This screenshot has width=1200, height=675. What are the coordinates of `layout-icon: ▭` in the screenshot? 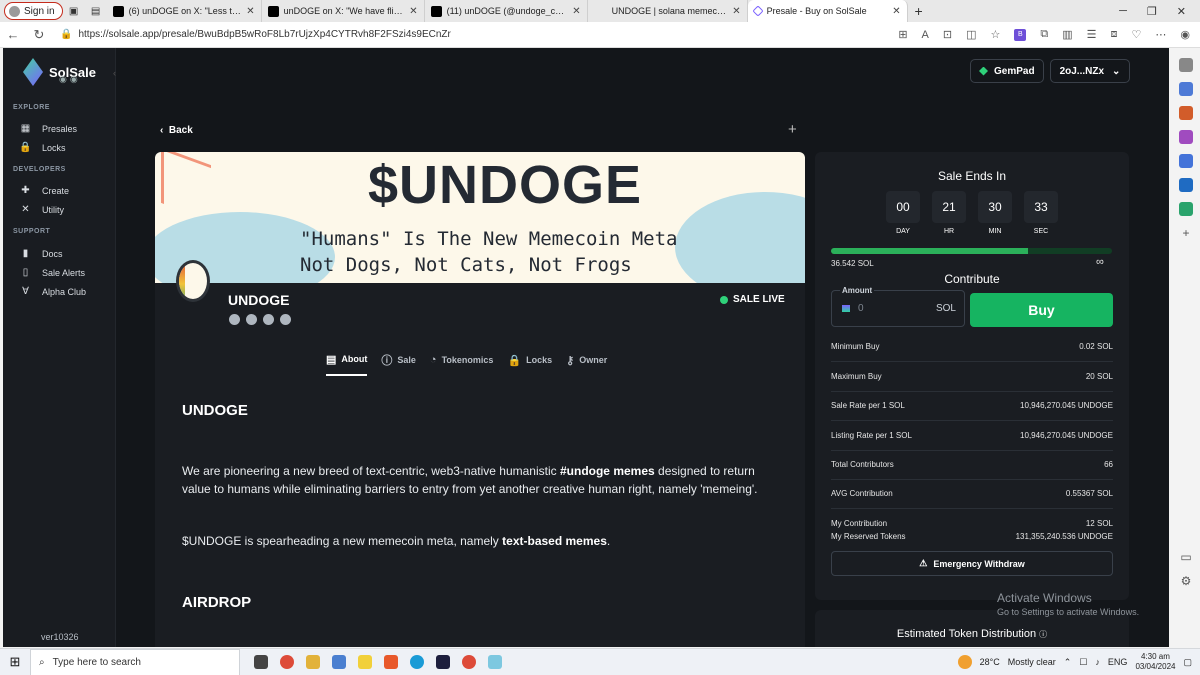 It's located at (1185, 557).